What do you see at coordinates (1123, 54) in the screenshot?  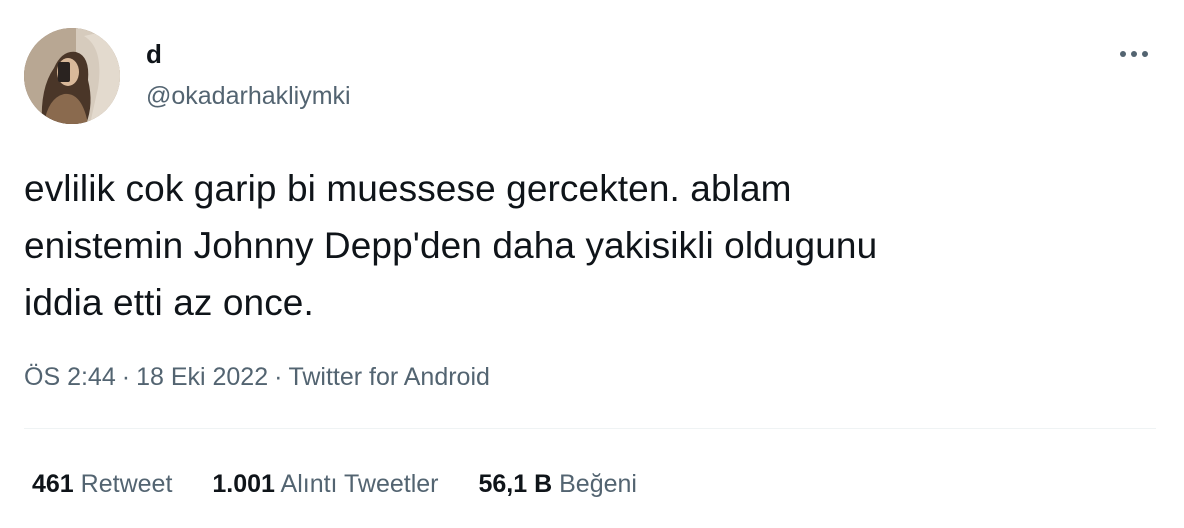 I see `more-horizontal-icon` at bounding box center [1123, 54].